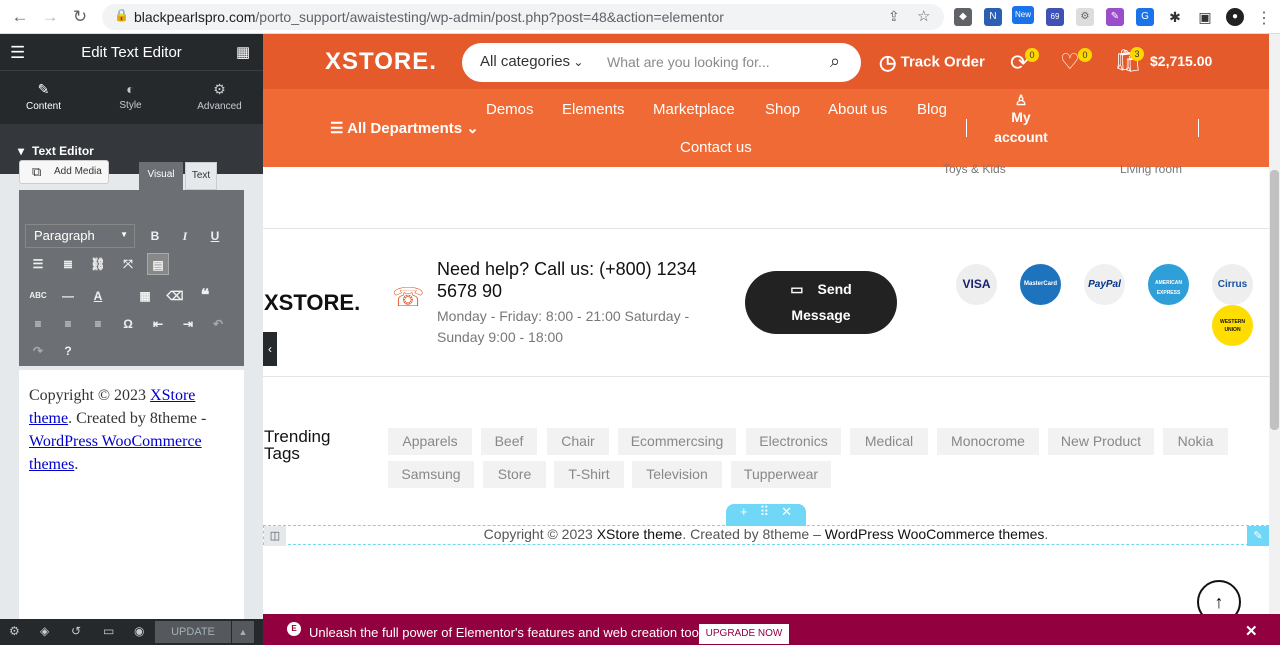 This screenshot has width=1280, height=645. Describe the element at coordinates (98, 324) in the screenshot. I see `align-right-icon: ≡` at that location.